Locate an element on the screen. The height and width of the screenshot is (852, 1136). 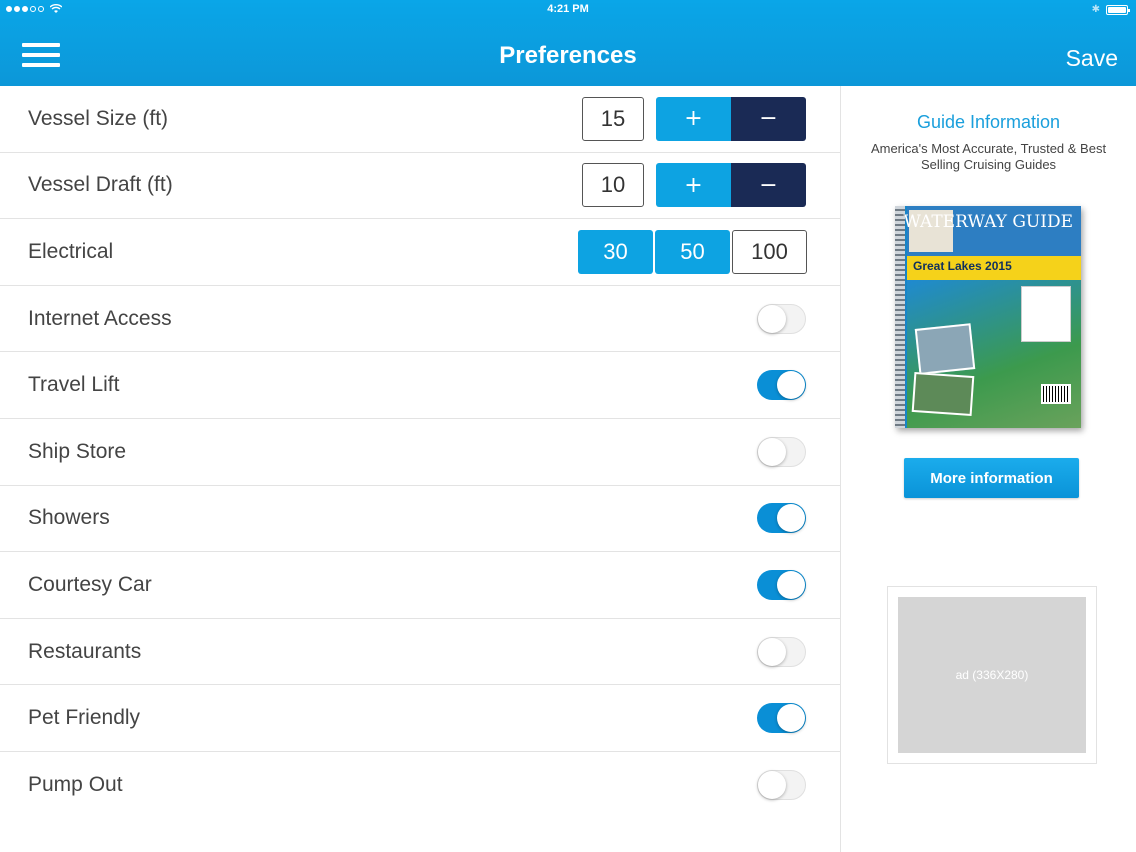
page-title: Preferences is located at coordinates (568, 55).